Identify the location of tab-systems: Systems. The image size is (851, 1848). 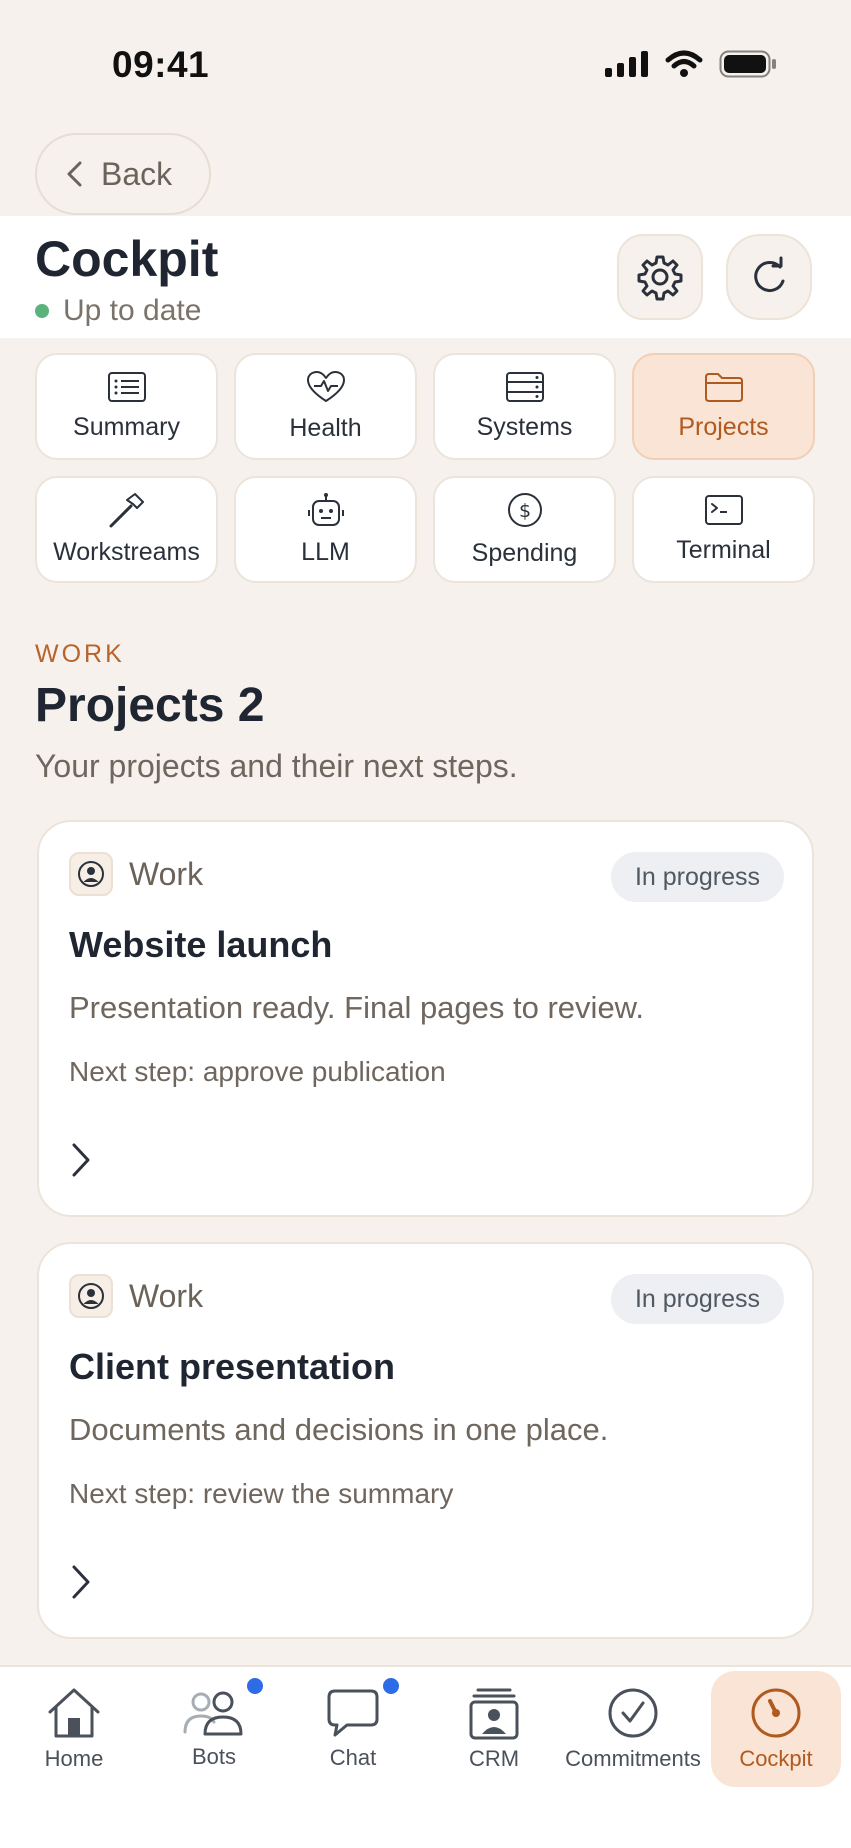
(524, 406).